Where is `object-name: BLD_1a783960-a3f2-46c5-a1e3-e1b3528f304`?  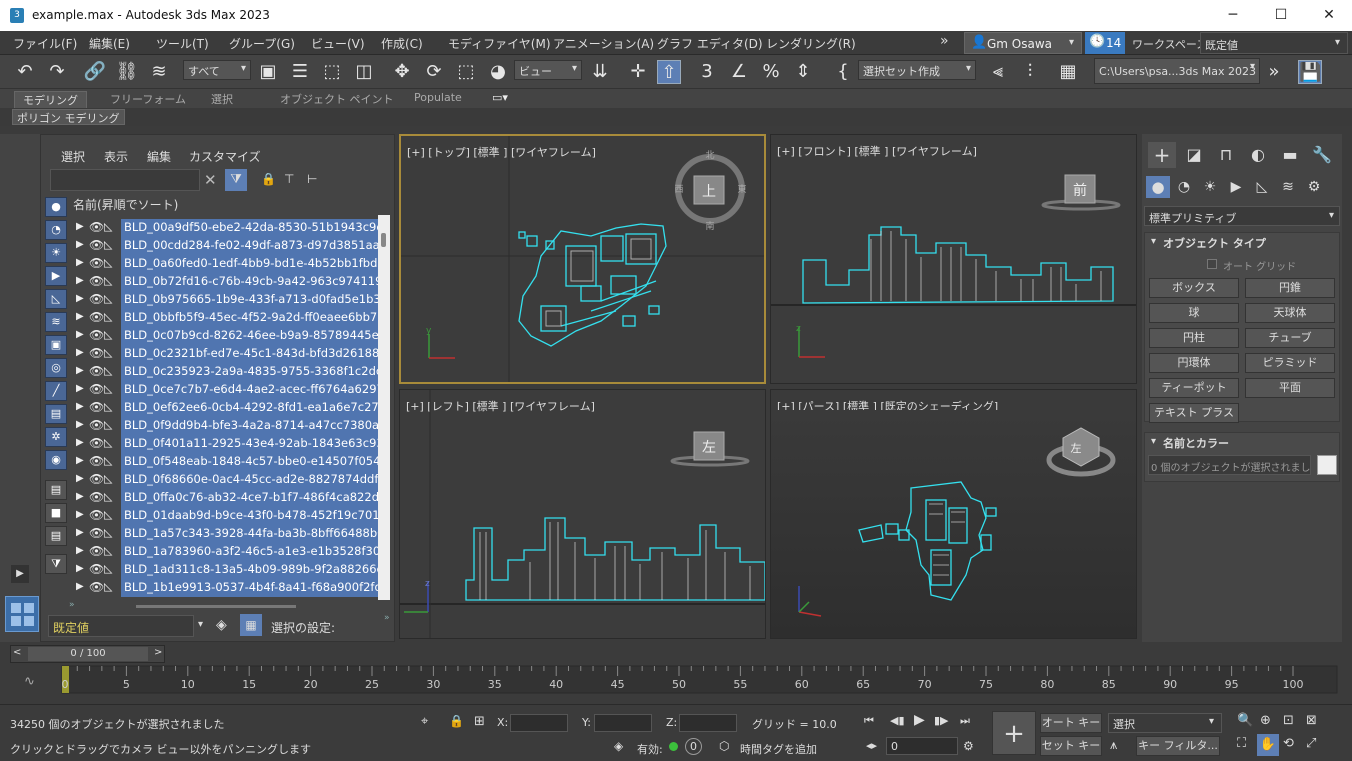
object-name: BLD_1a783960-a3f2-46c5-a1e3-e1b3528f304 is located at coordinates (250, 552).